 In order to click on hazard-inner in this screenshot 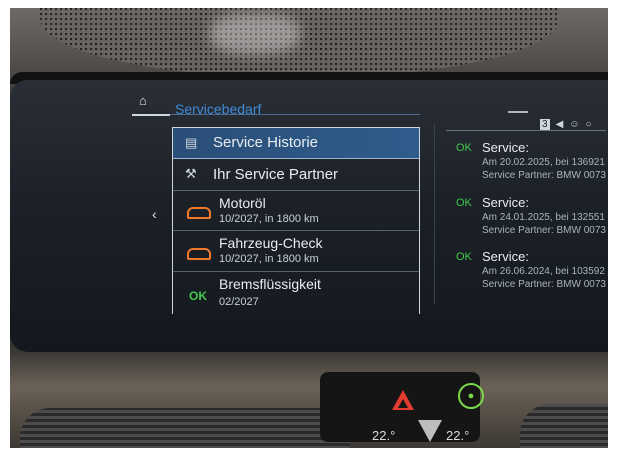, I will do `click(403, 403)`.